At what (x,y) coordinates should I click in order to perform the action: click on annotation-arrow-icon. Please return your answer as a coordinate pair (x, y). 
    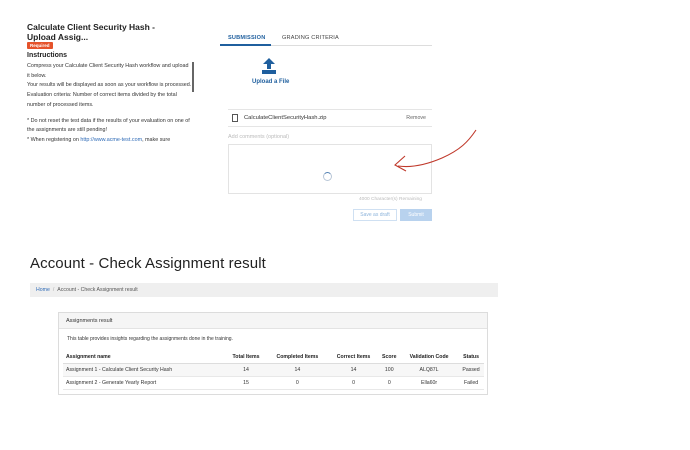
    Looking at the image, I should click on (435, 150).